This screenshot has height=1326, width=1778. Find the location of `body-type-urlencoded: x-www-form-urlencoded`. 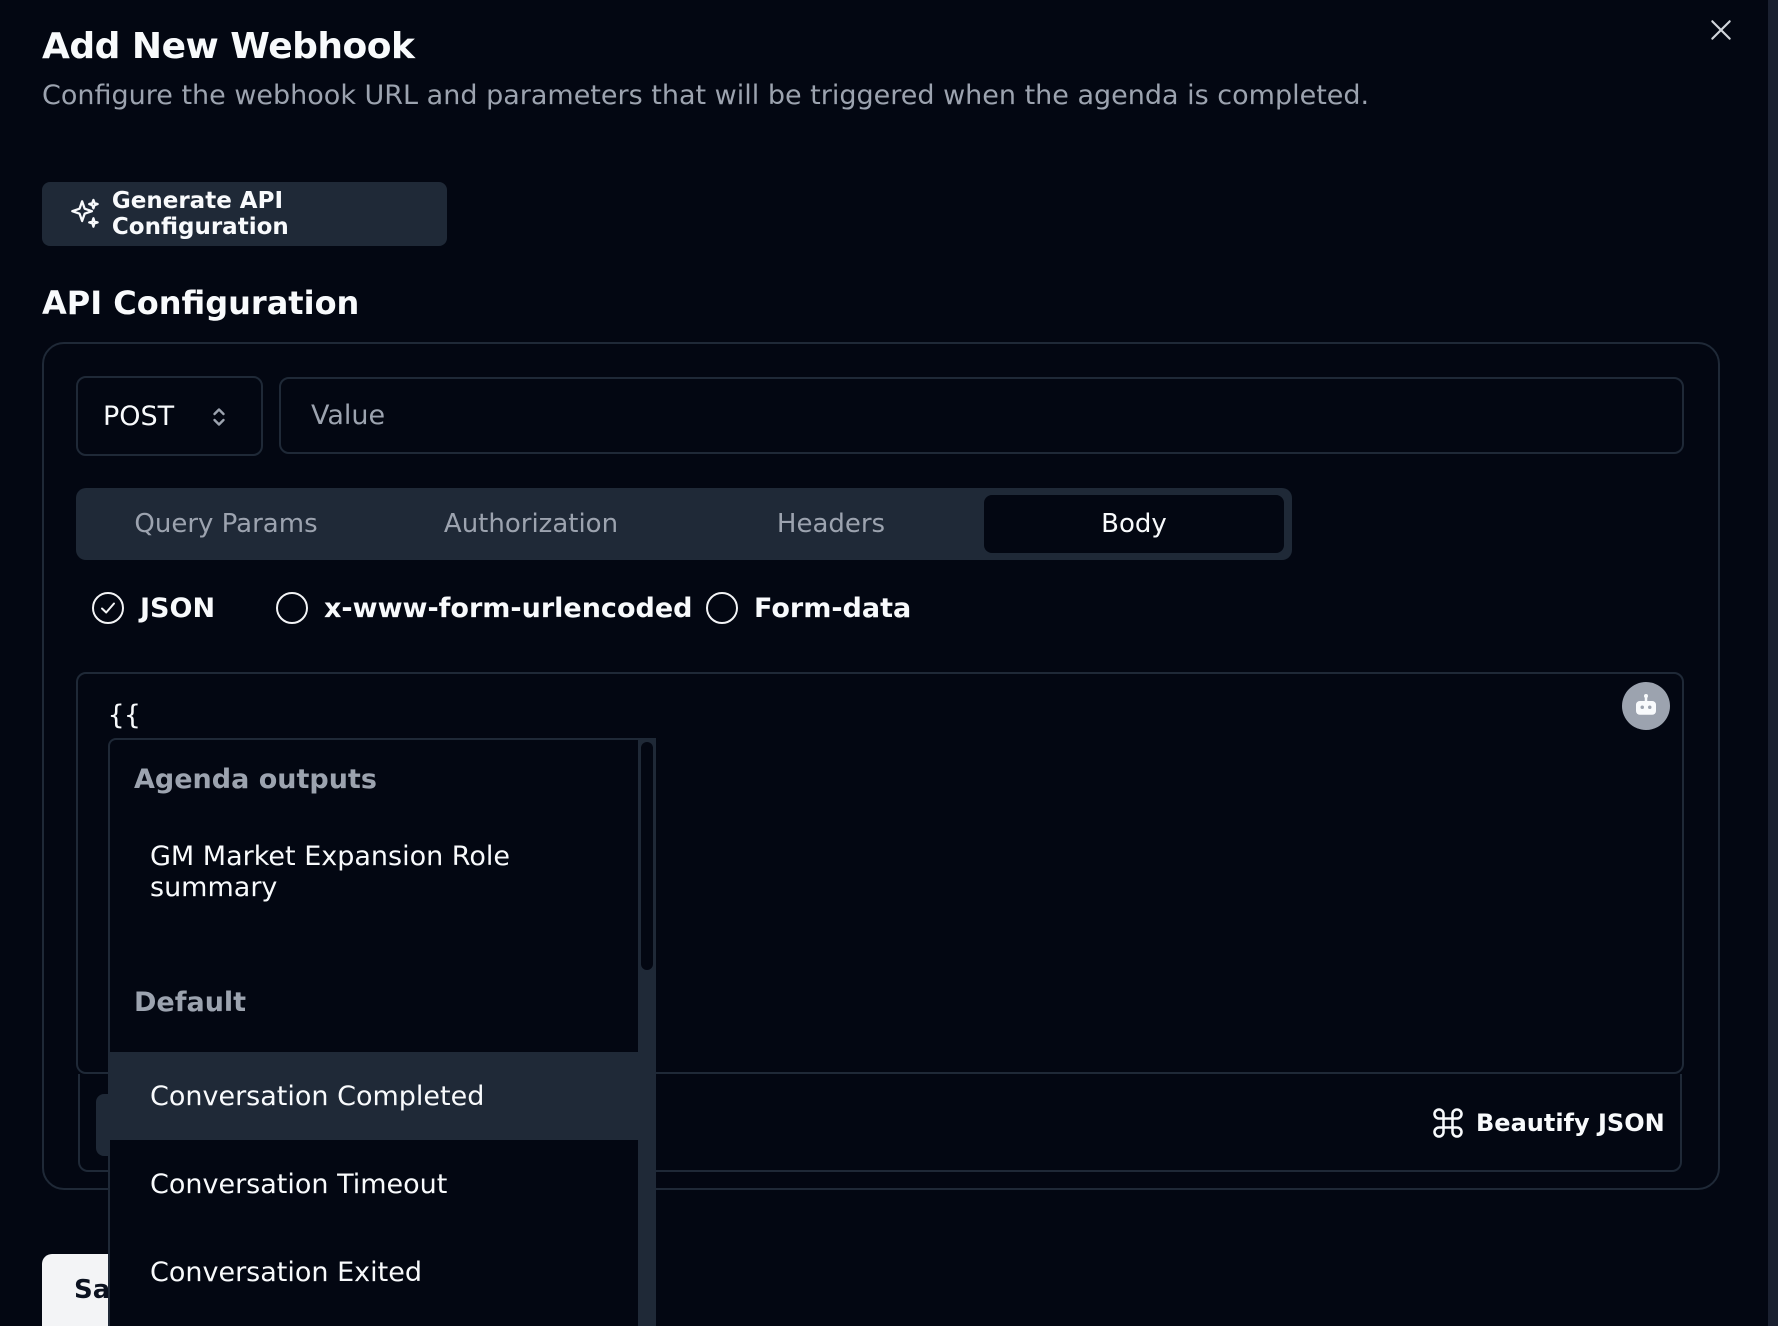

body-type-urlencoded: x-www-form-urlencoded is located at coordinates (484, 608).